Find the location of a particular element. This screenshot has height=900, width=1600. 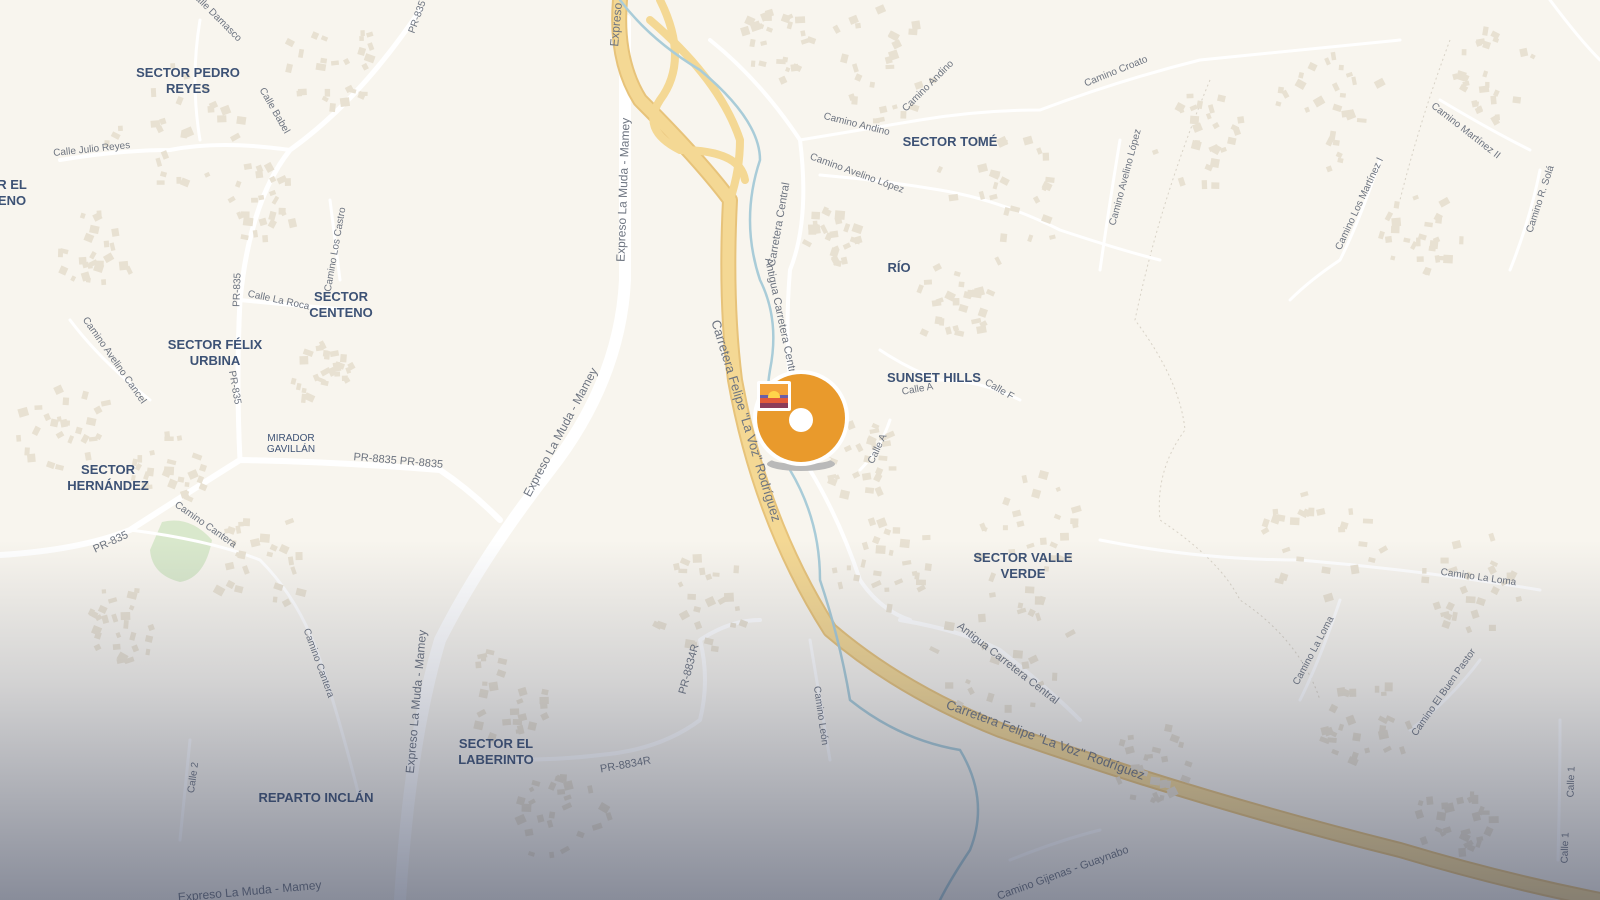

area-label: SECTOR EL LABERINTO is located at coordinates (496, 751).